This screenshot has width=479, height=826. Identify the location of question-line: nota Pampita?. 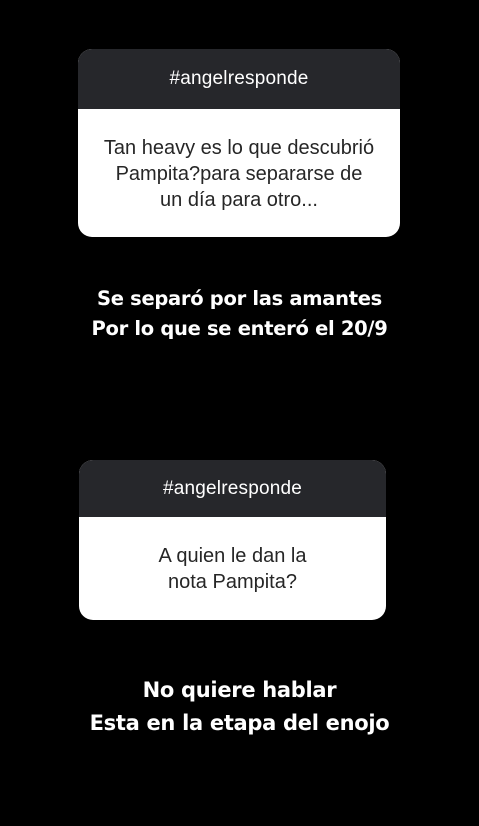
(232, 581).